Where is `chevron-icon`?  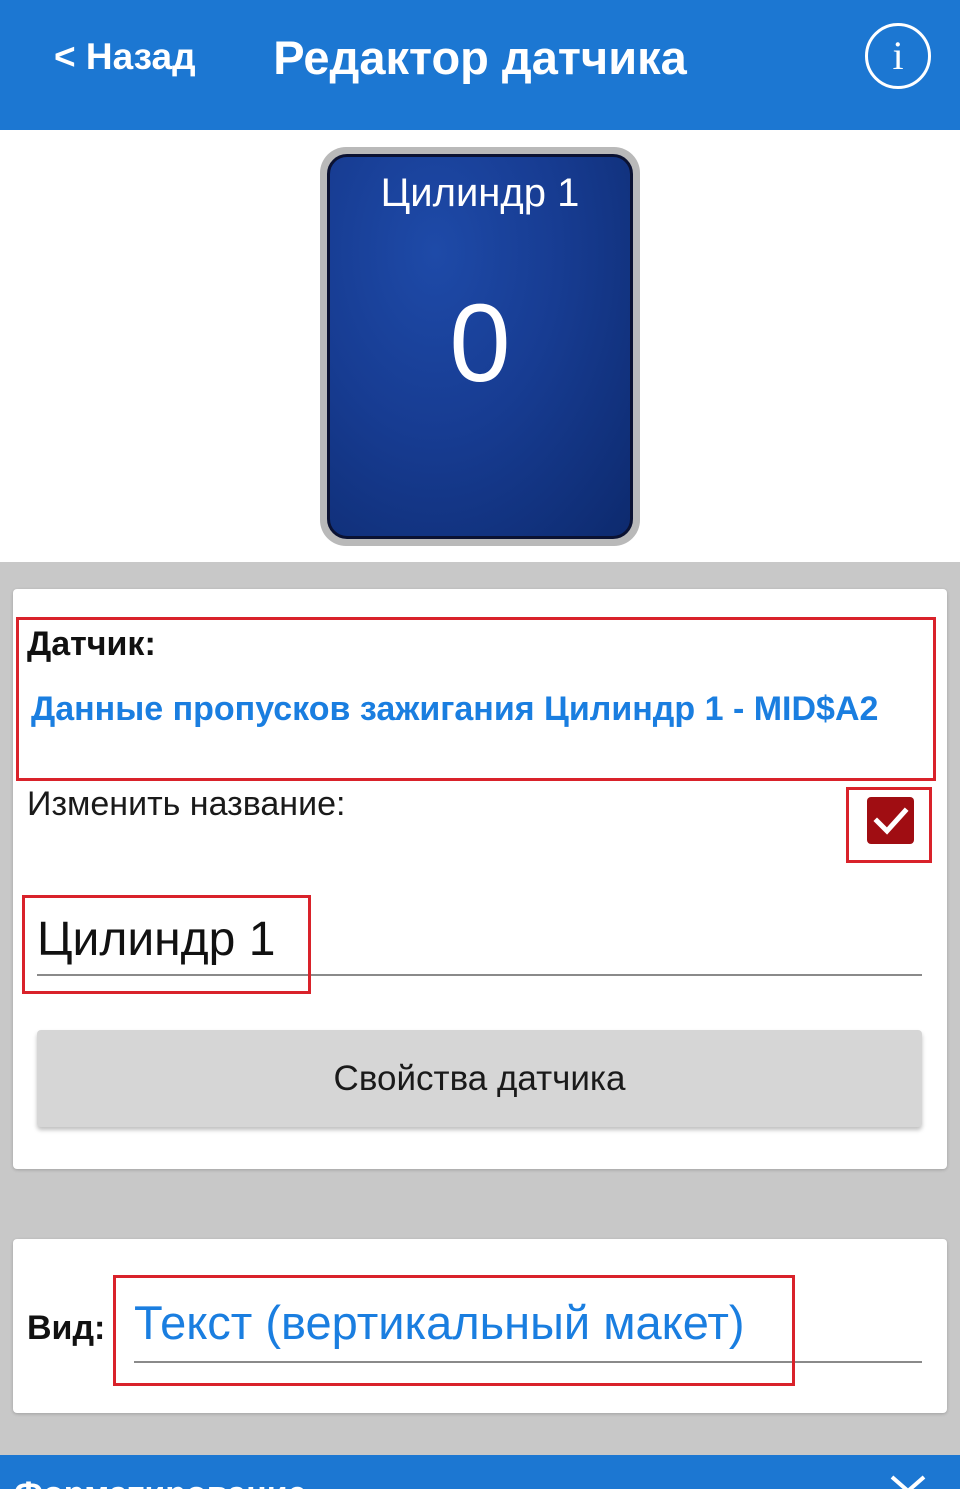
chevron-icon is located at coordinates (908, 1481).